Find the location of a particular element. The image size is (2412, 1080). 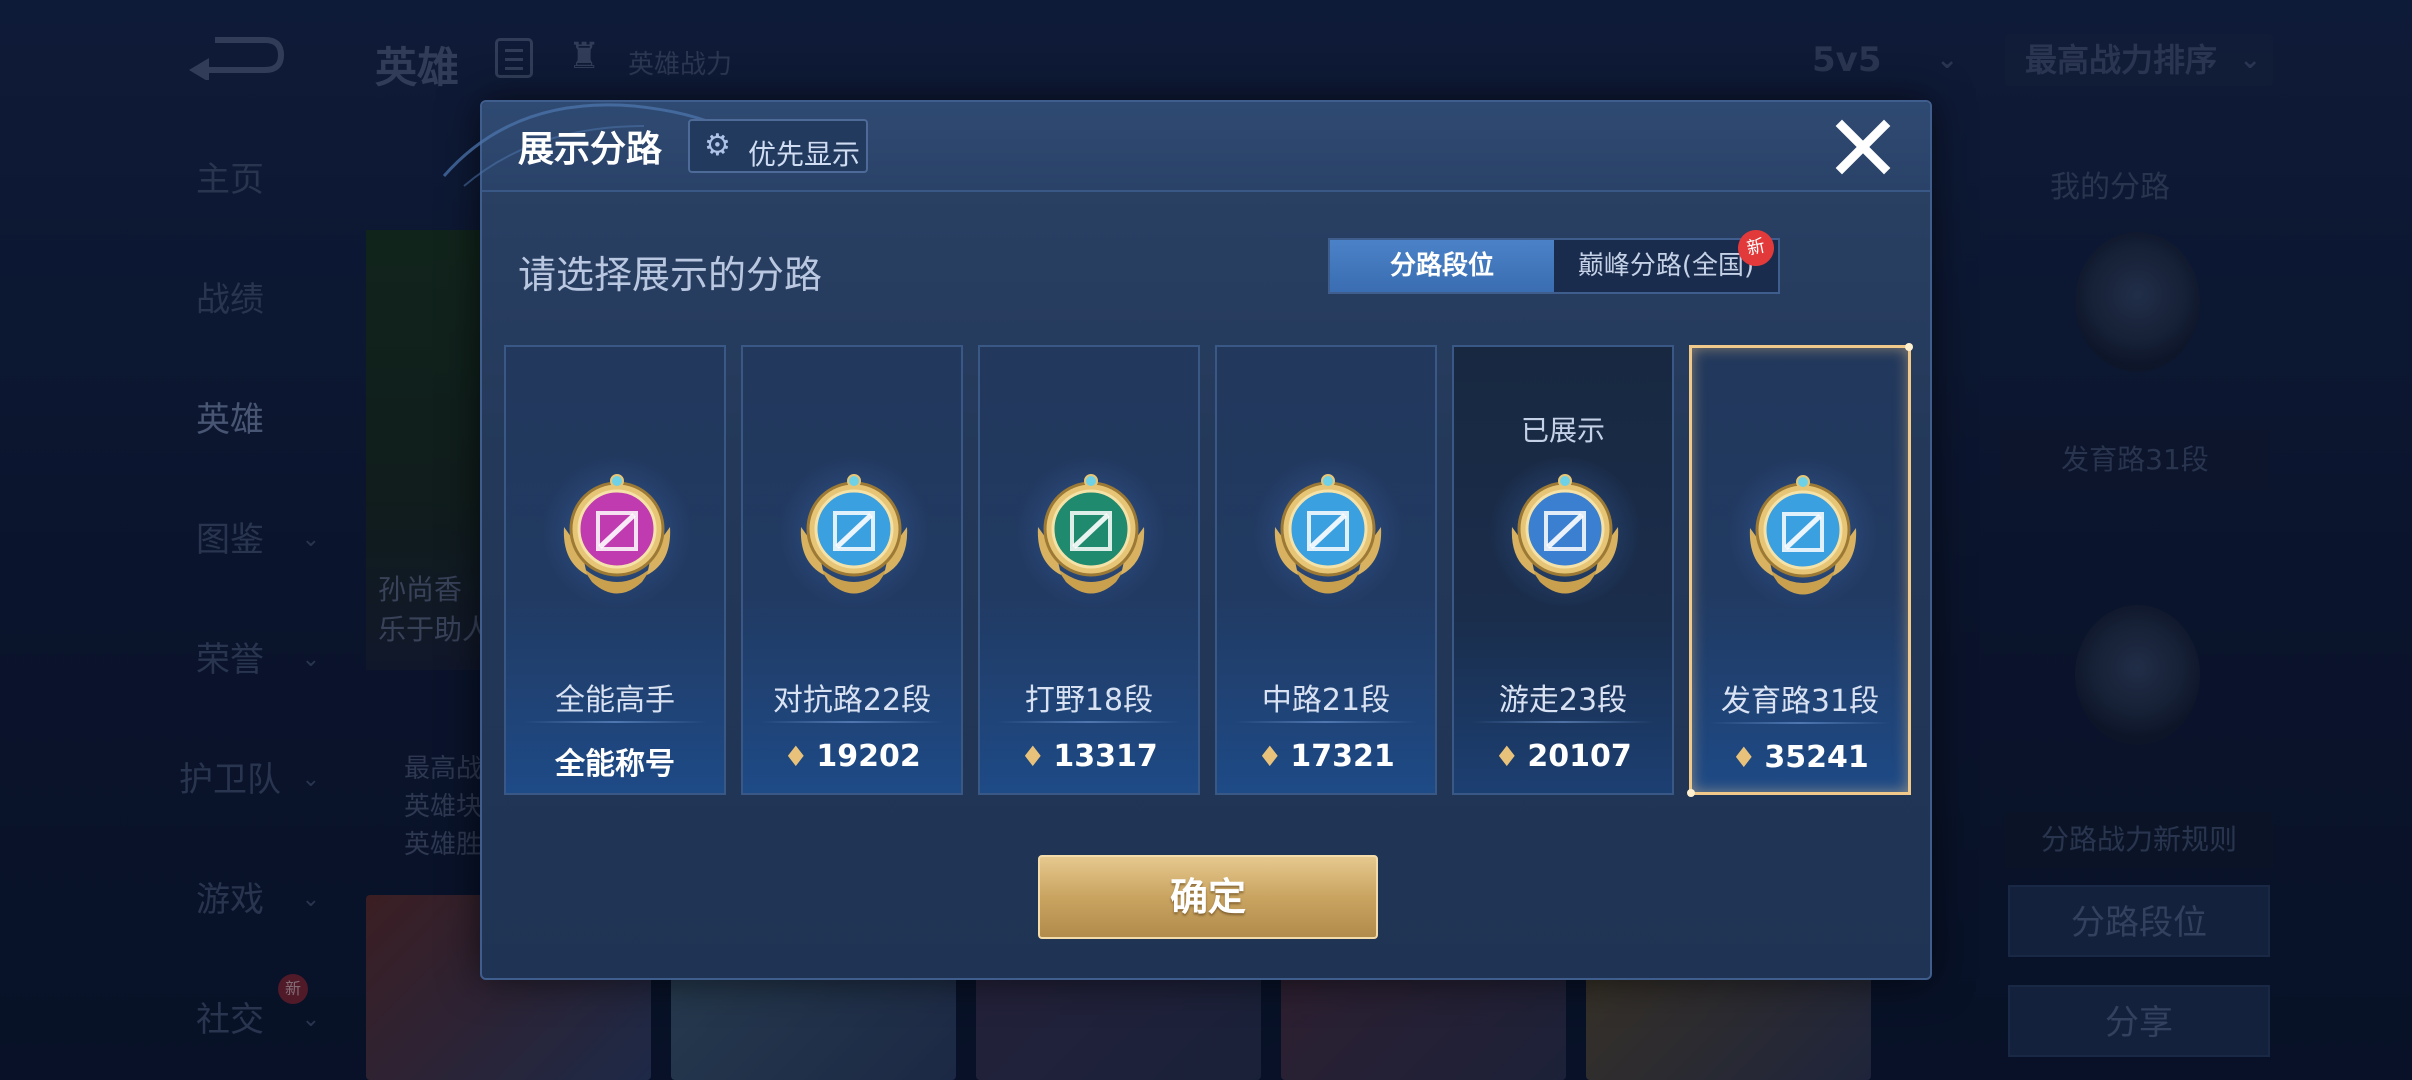

lane-card: 中路21段 ♦ 17321 is located at coordinates (1326, 570).